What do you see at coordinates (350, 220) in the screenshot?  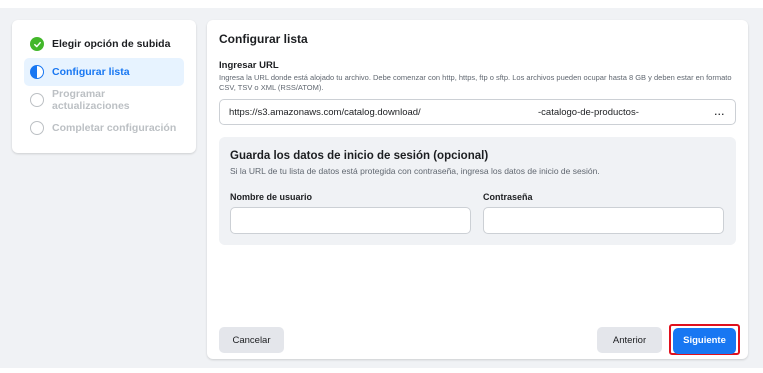 I see `username-field` at bounding box center [350, 220].